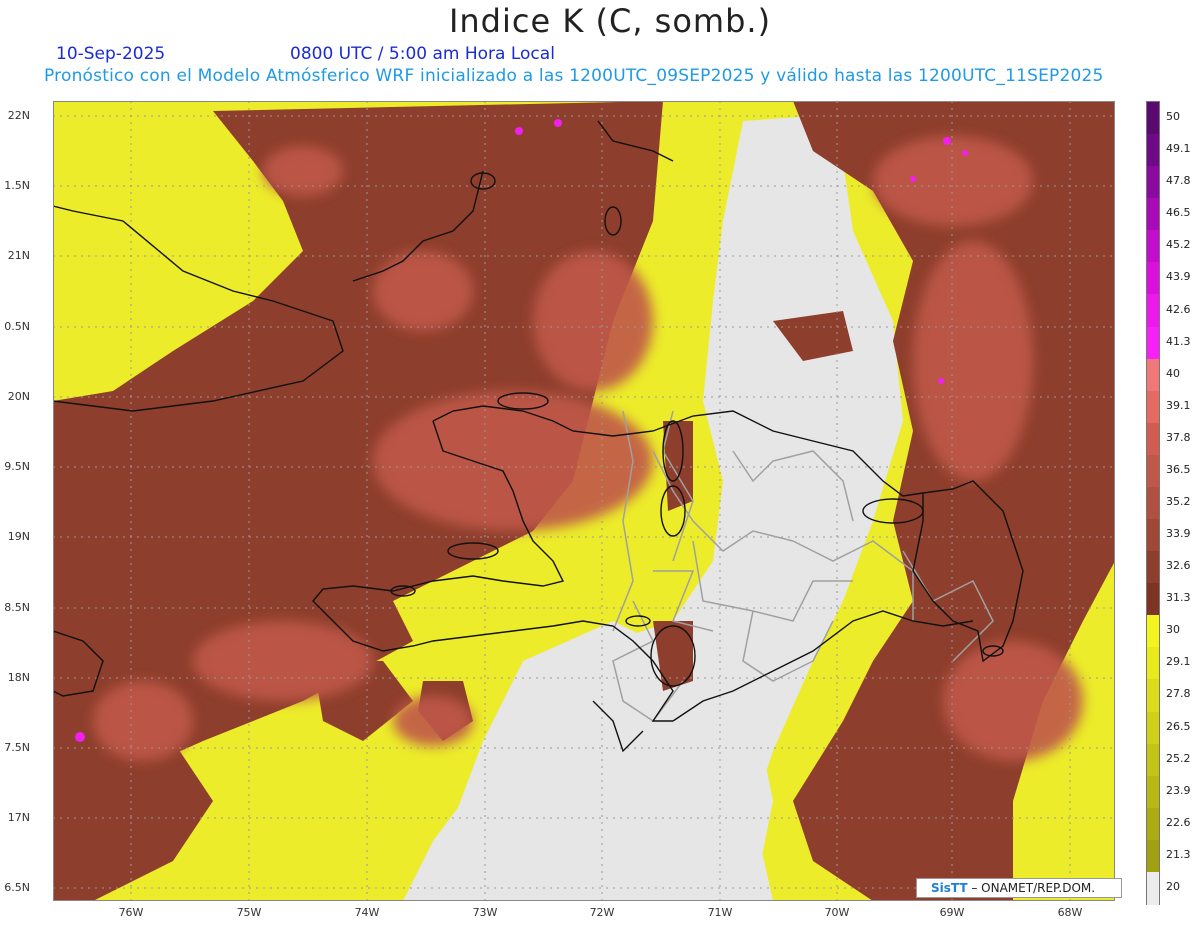 This screenshot has height=927, width=1200. Describe the element at coordinates (18, 677) in the screenshot. I see `lat-label-18n: 18N` at that location.